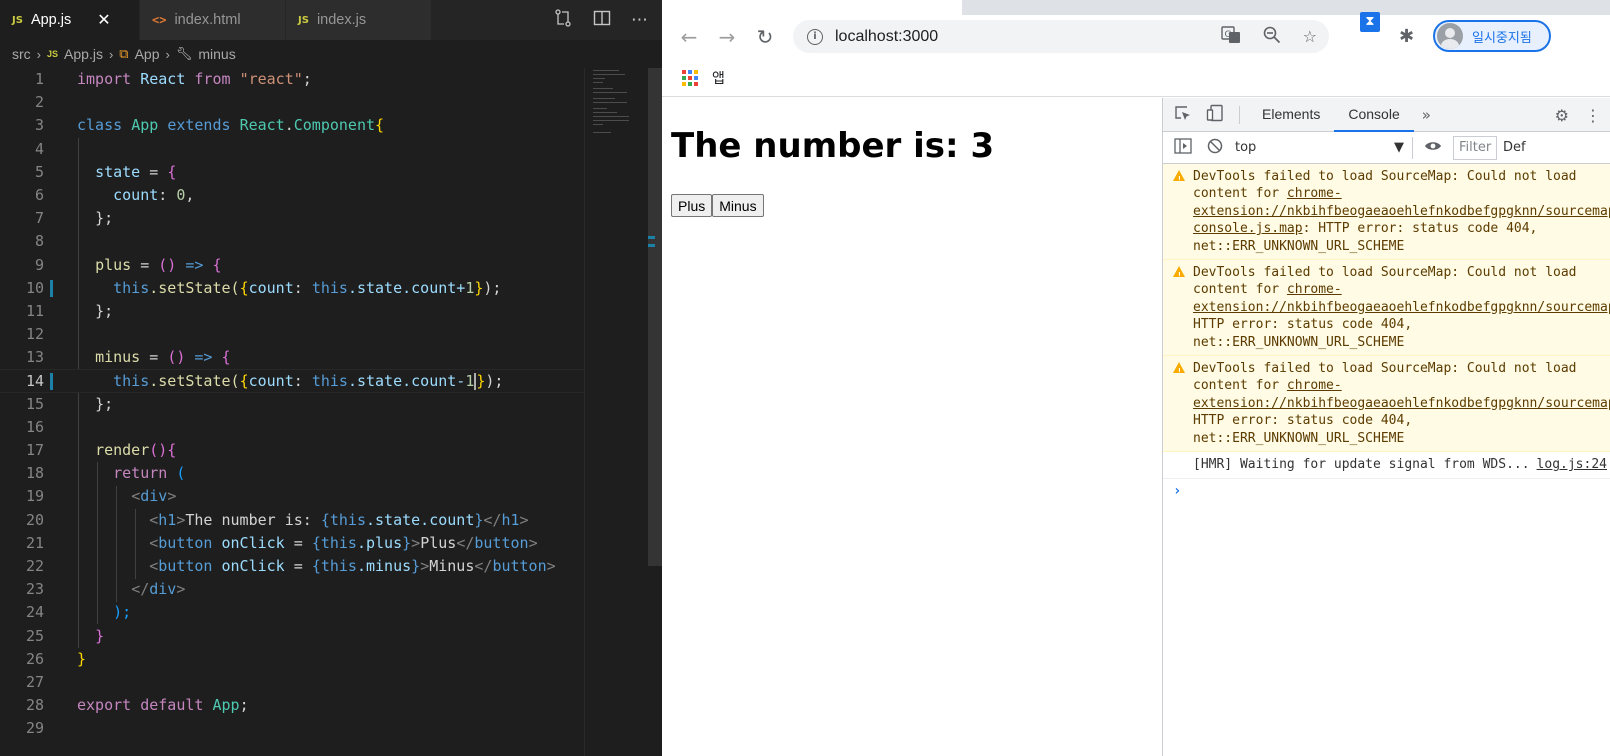  I want to click on code-line: 13 minus = () => {, so click(292, 357).